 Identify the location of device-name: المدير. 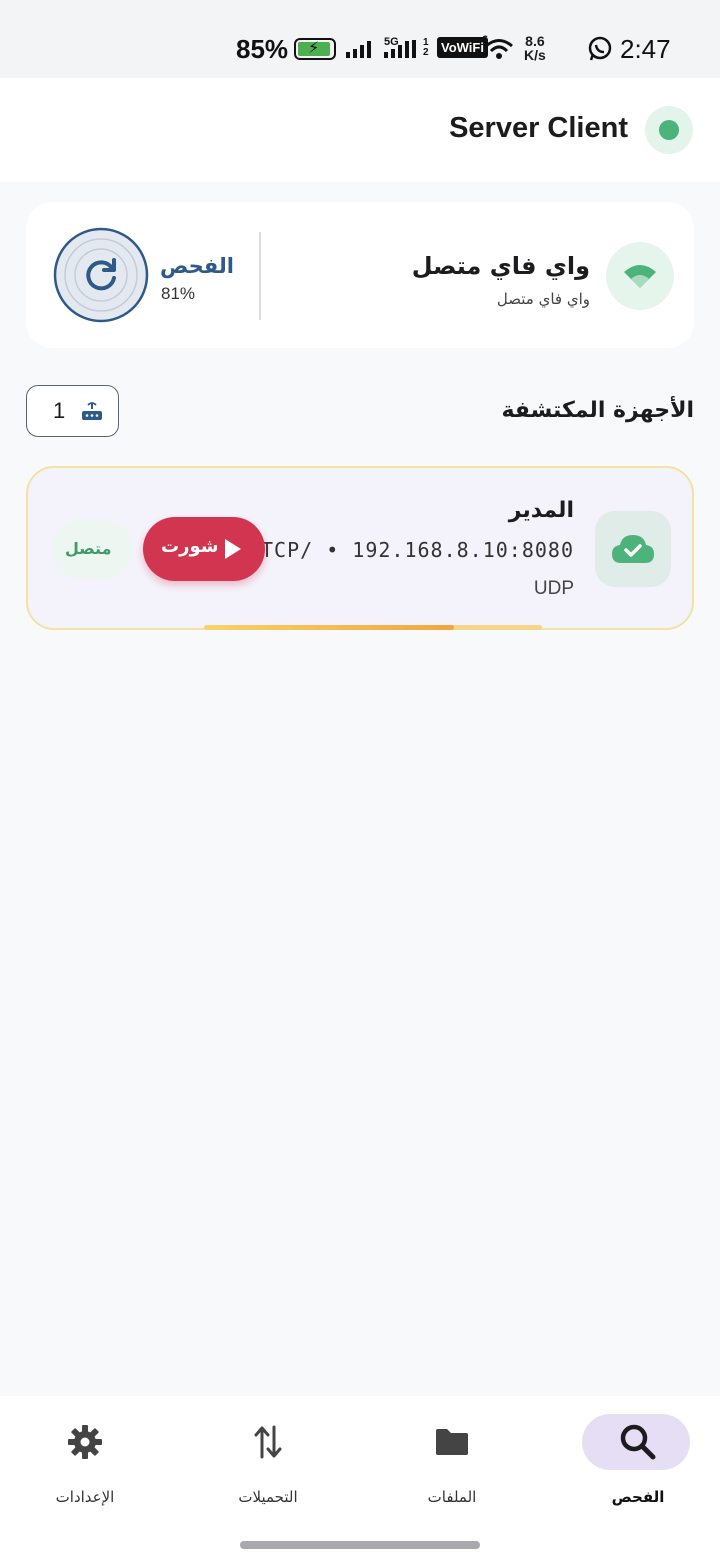
(541, 510).